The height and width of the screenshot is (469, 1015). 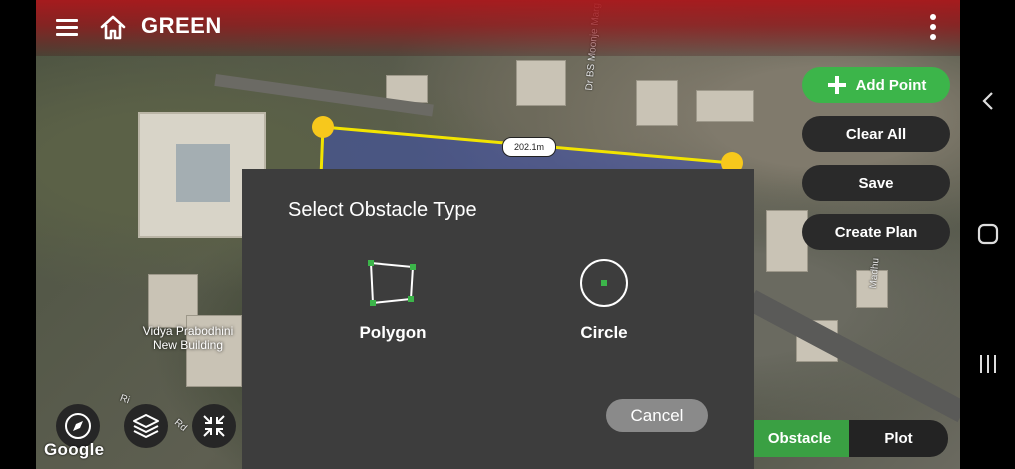 I want to click on polygon-vertex, so click(x=323, y=127).